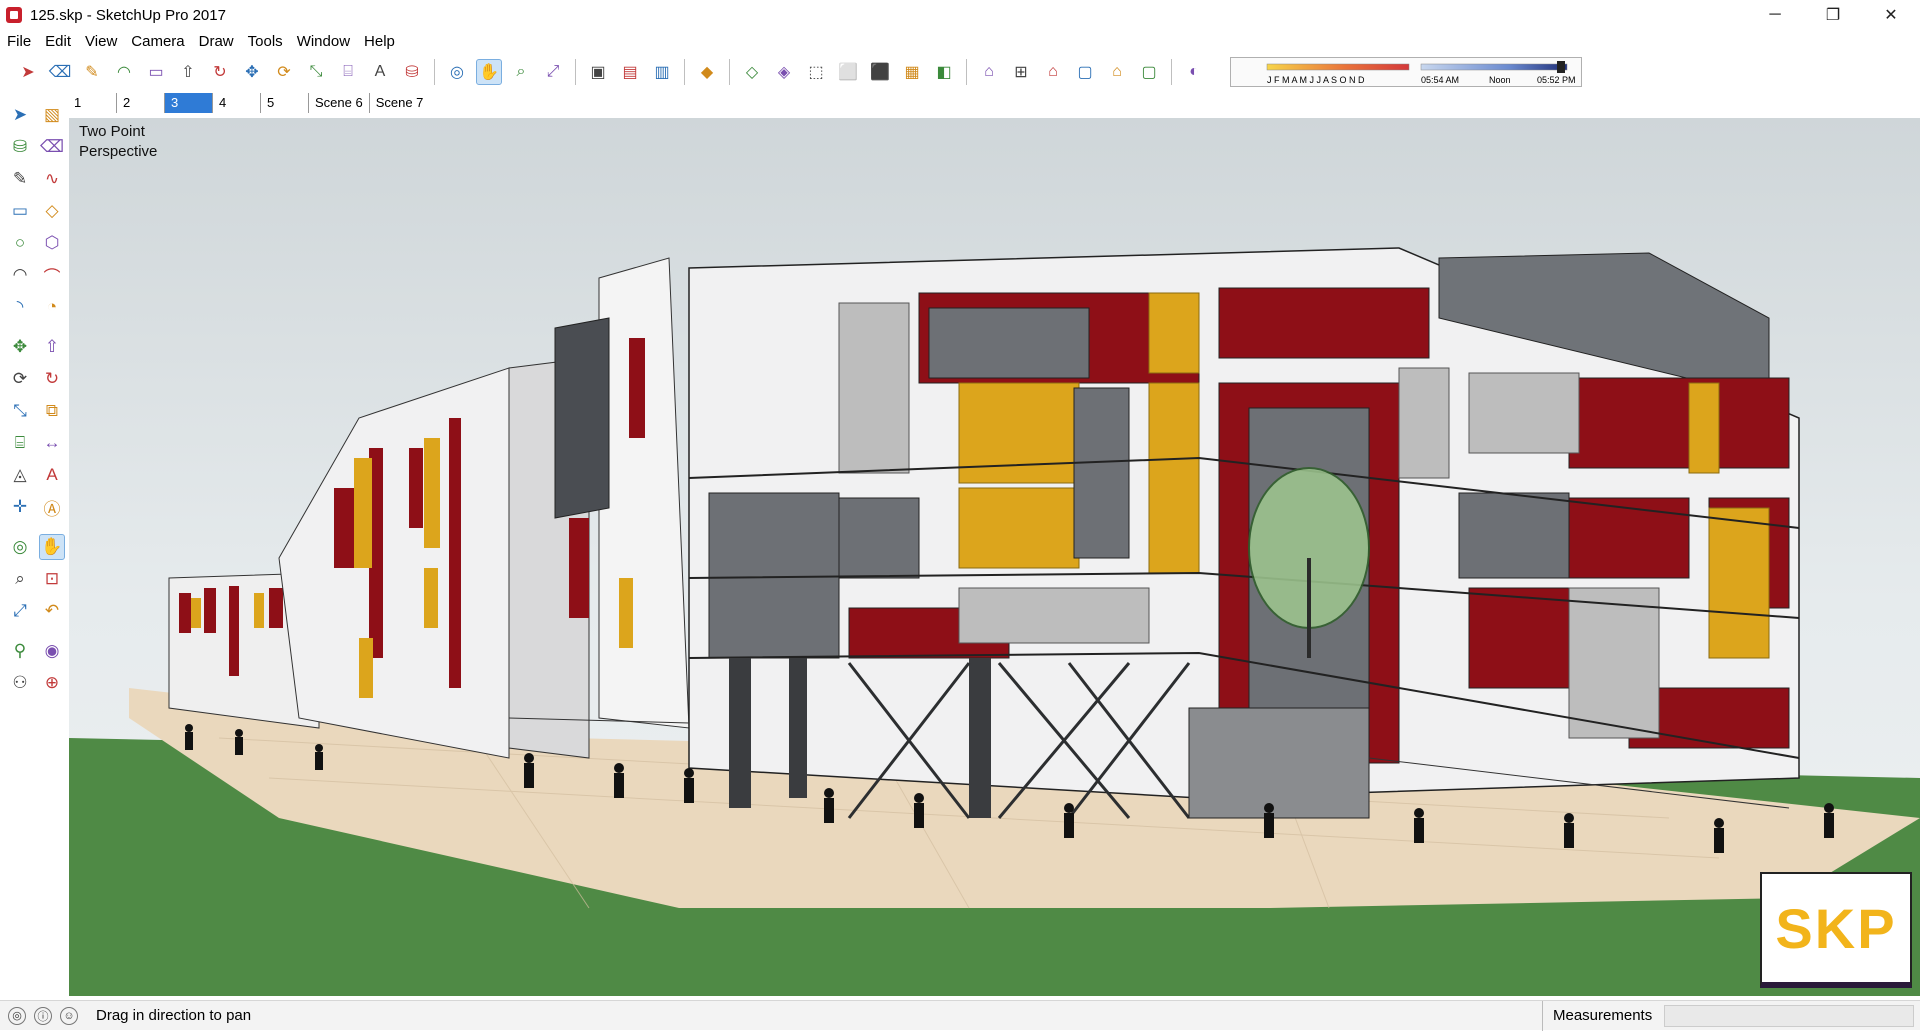  I want to click on left-text-icon: A, so click(52, 475).